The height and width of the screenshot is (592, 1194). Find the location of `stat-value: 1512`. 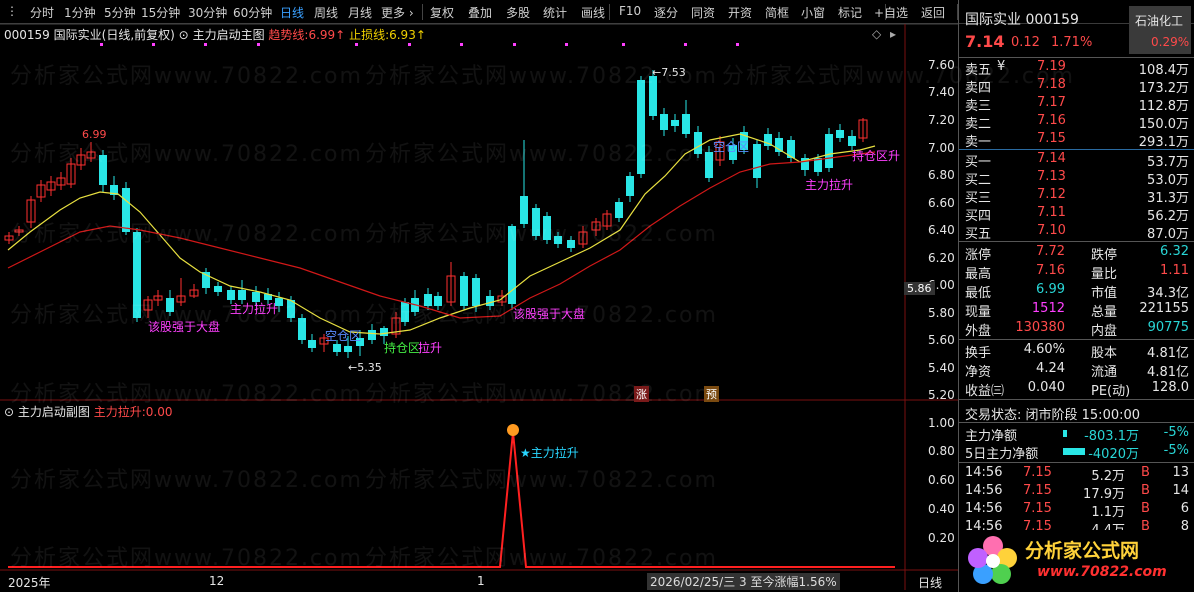

stat-value: 1512 is located at coordinates (1048, 308).